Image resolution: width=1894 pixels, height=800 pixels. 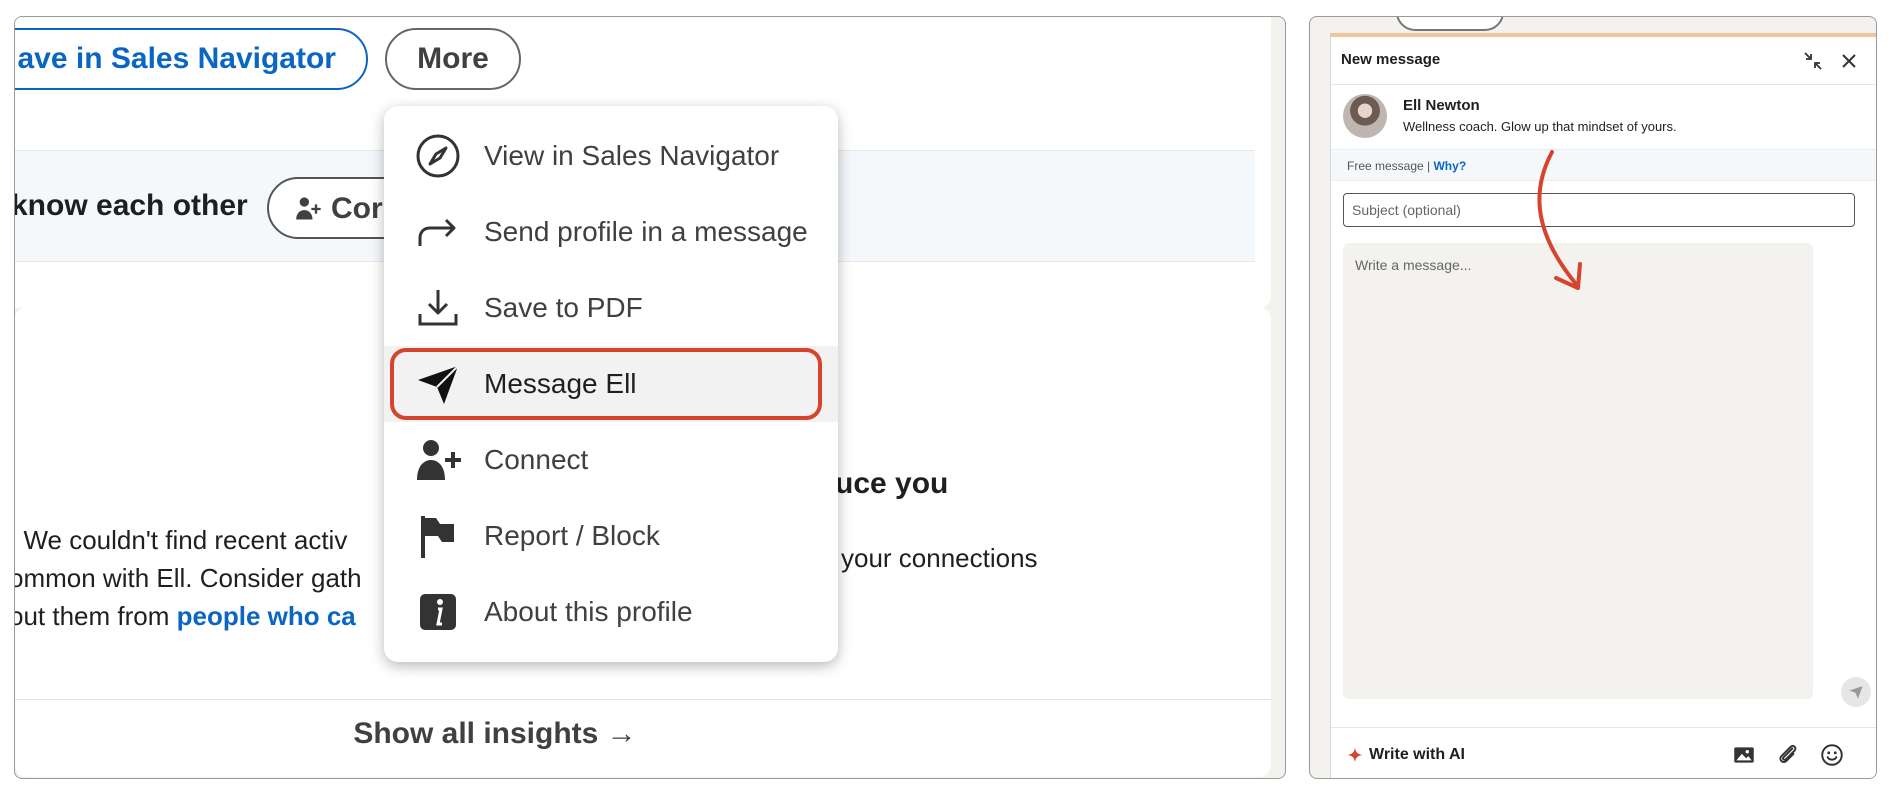 I want to click on menu-item-about-profile: About this profile, so click(x=611, y=612).